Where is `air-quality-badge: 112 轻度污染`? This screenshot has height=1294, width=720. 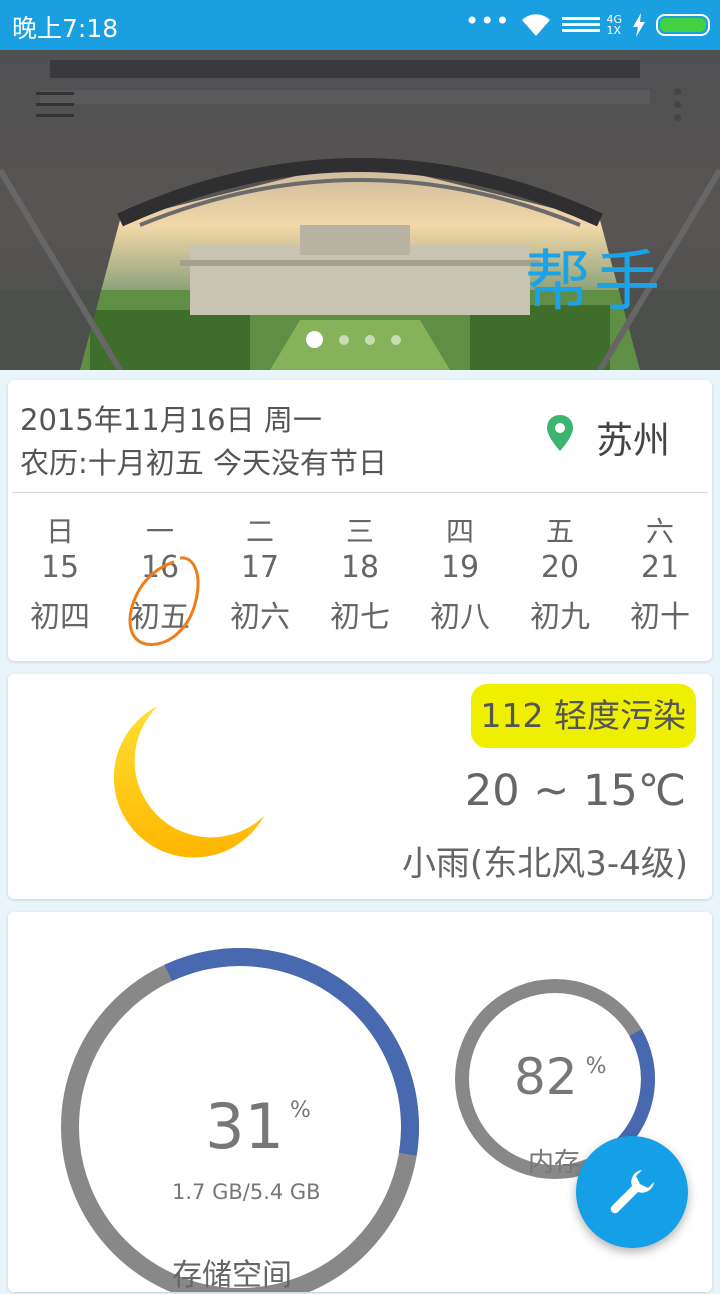 air-quality-badge: 112 轻度污染 is located at coordinates (583, 716).